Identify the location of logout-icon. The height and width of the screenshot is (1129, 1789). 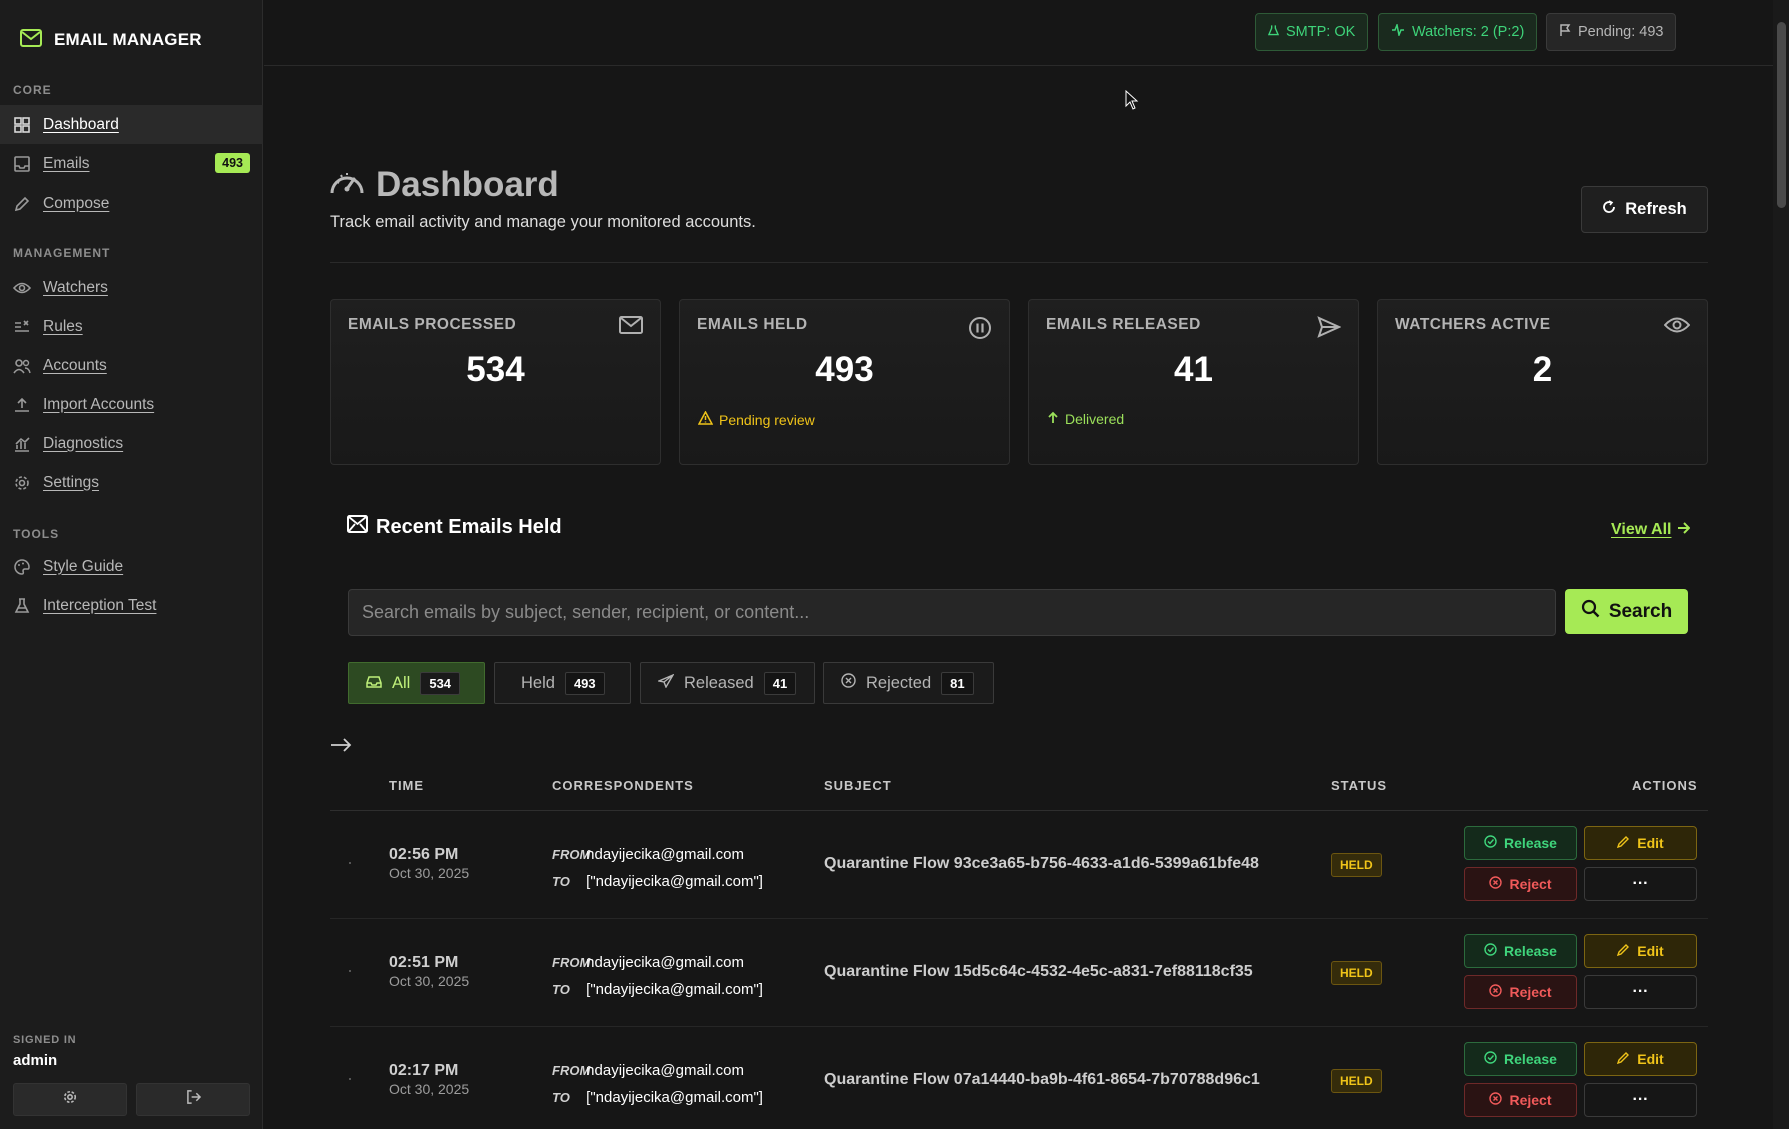
(193, 1099).